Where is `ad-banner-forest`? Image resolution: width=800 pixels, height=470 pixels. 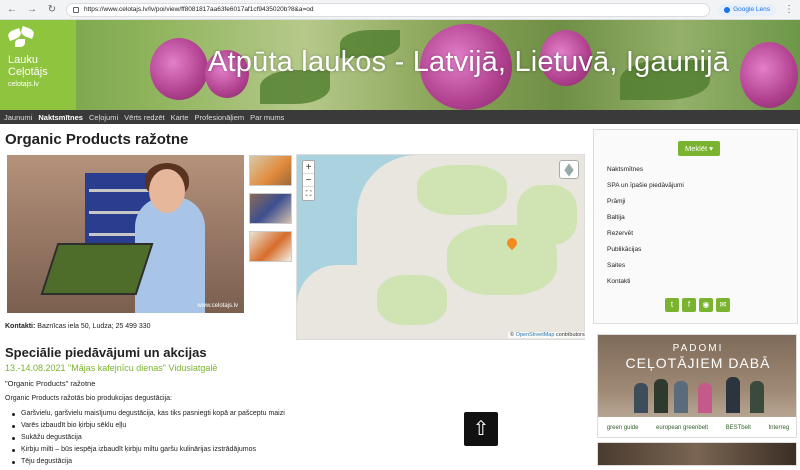 ad-banner-forest is located at coordinates (697, 454).